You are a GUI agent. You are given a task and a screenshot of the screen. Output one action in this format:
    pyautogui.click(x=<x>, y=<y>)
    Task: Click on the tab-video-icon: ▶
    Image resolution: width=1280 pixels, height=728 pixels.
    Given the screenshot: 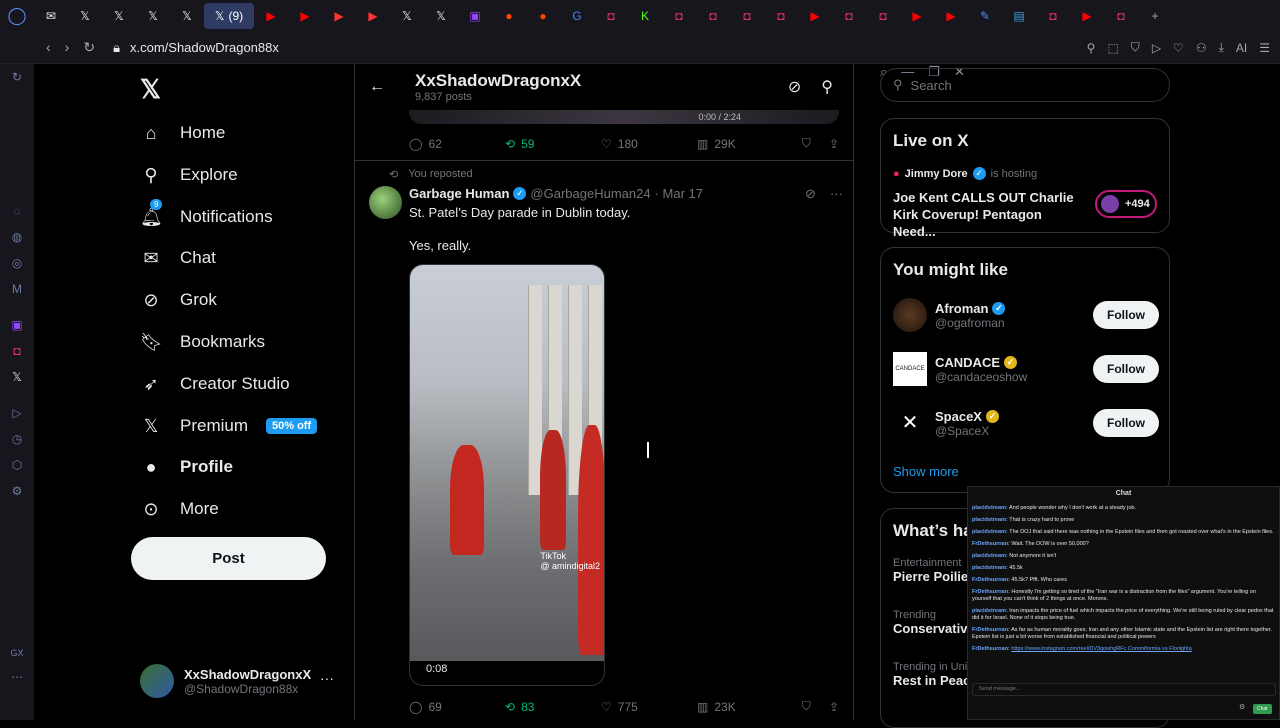 What is the action you would take?
    pyautogui.click(x=373, y=16)
    